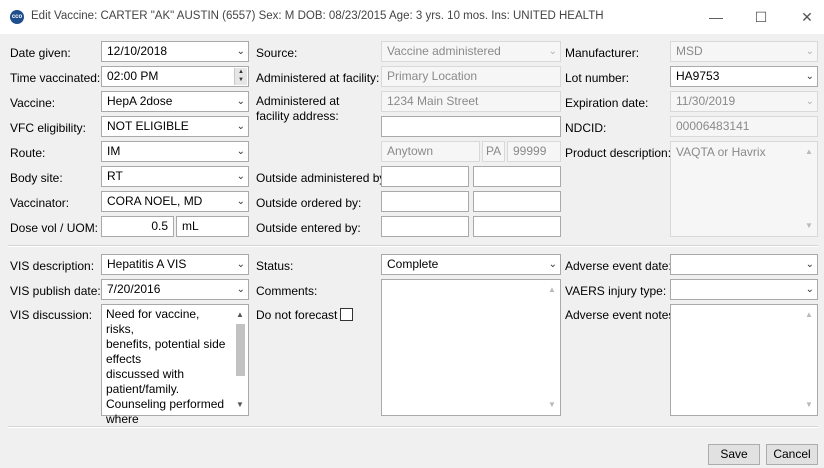 This screenshot has width=824, height=468. Describe the element at coordinates (471, 347) in the screenshot. I see `comments-textarea: ▲ ▼` at that location.